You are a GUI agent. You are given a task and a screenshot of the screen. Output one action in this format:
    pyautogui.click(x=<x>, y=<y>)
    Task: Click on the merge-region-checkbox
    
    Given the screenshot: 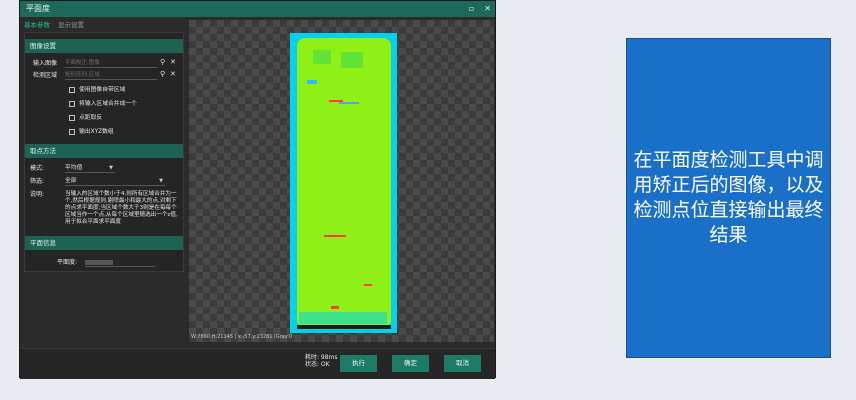 What is the action you would take?
    pyautogui.click(x=72, y=104)
    